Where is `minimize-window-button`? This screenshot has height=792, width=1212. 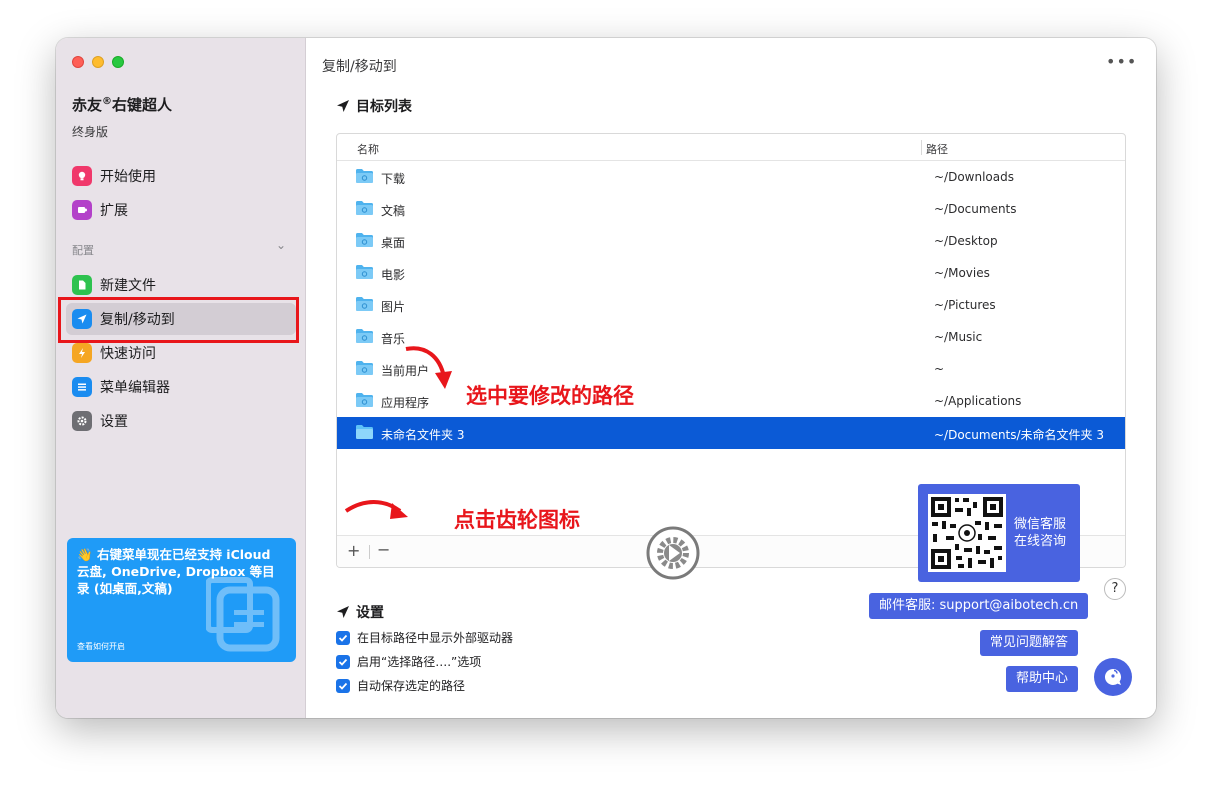 minimize-window-button is located at coordinates (98, 62).